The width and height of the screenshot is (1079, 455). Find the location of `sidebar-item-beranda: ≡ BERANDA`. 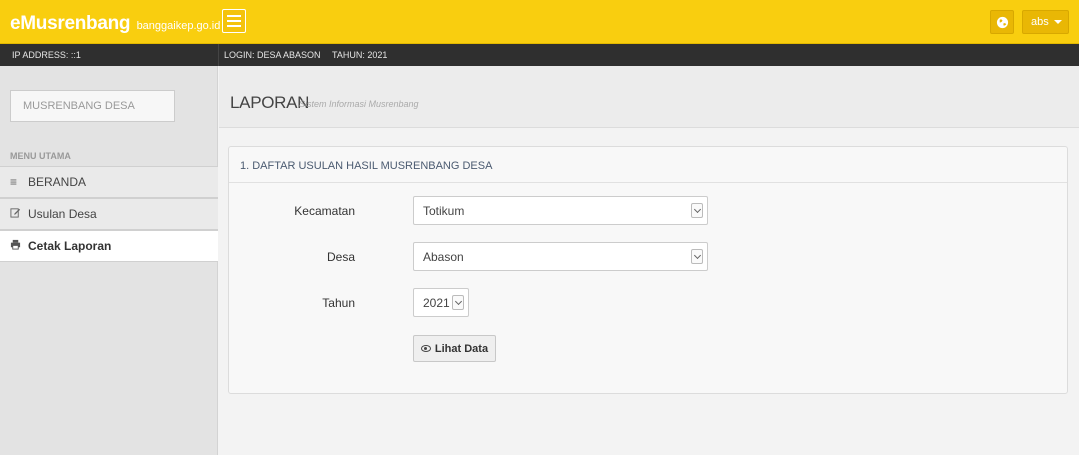

sidebar-item-beranda: ≡ BERANDA is located at coordinates (109, 182).